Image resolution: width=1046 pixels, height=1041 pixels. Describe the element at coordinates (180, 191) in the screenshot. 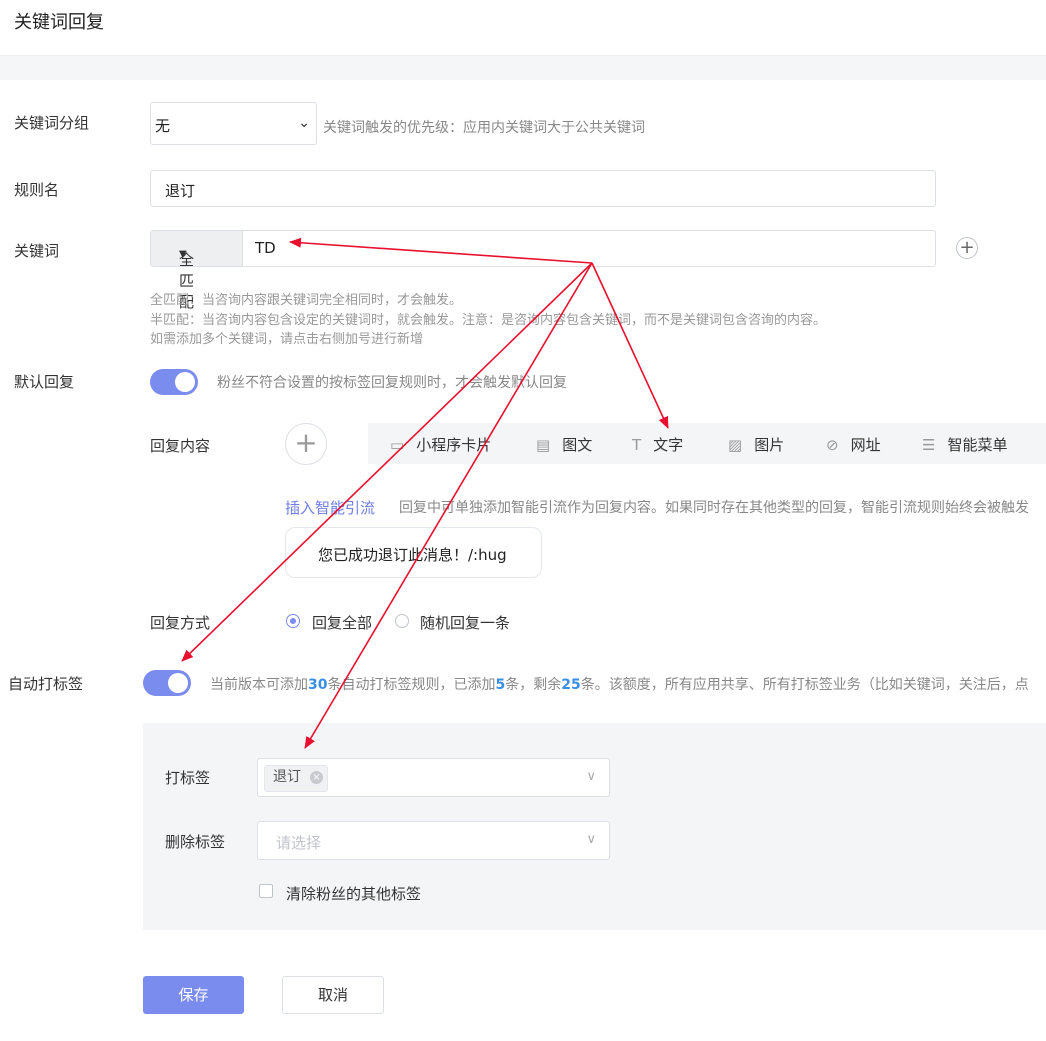

I see `rule-name-value: 退订` at that location.